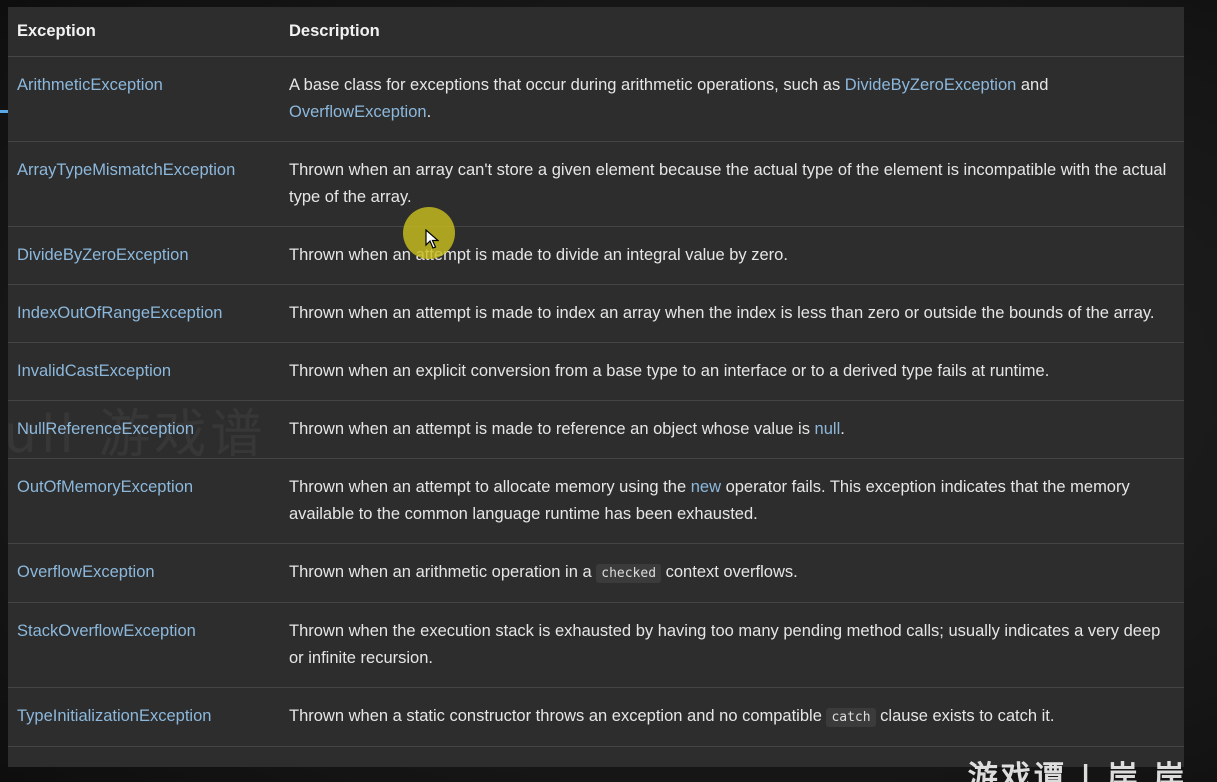  Describe the element at coordinates (358, 112) in the screenshot. I see `inline-link: OverflowException` at that location.